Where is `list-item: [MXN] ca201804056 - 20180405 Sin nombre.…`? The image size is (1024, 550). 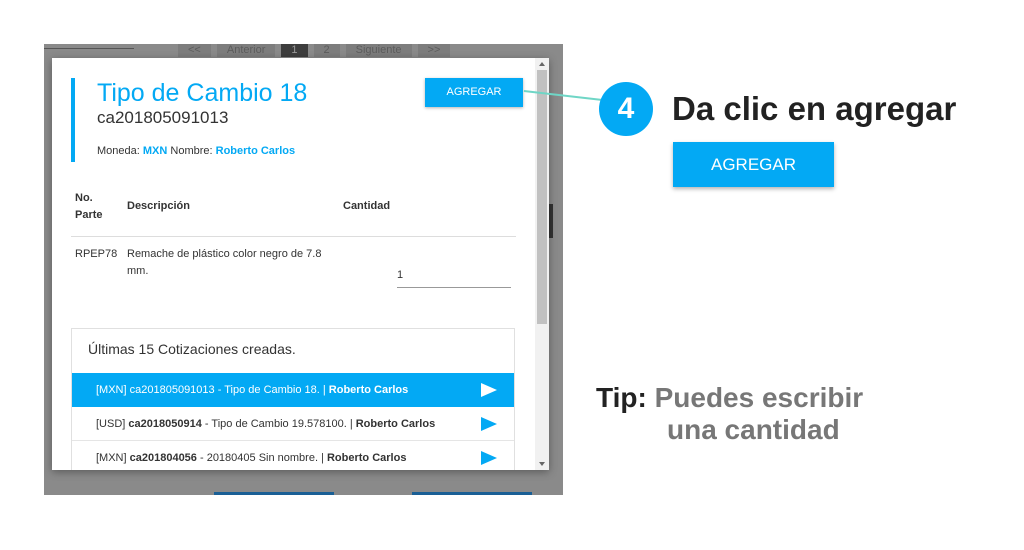 list-item: [MXN] ca201804056 - 20180405 Sin nombre.… is located at coordinates (293, 455).